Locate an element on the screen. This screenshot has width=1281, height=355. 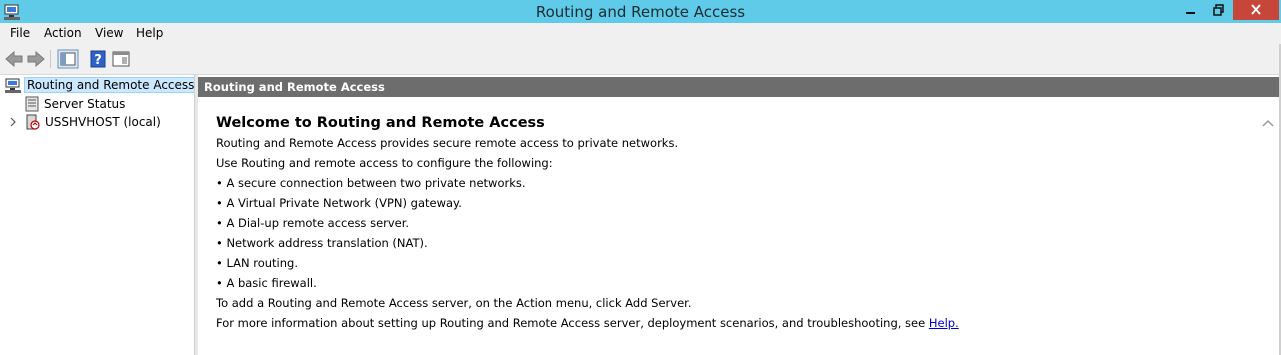
close-button is located at coordinates (1256, 10).